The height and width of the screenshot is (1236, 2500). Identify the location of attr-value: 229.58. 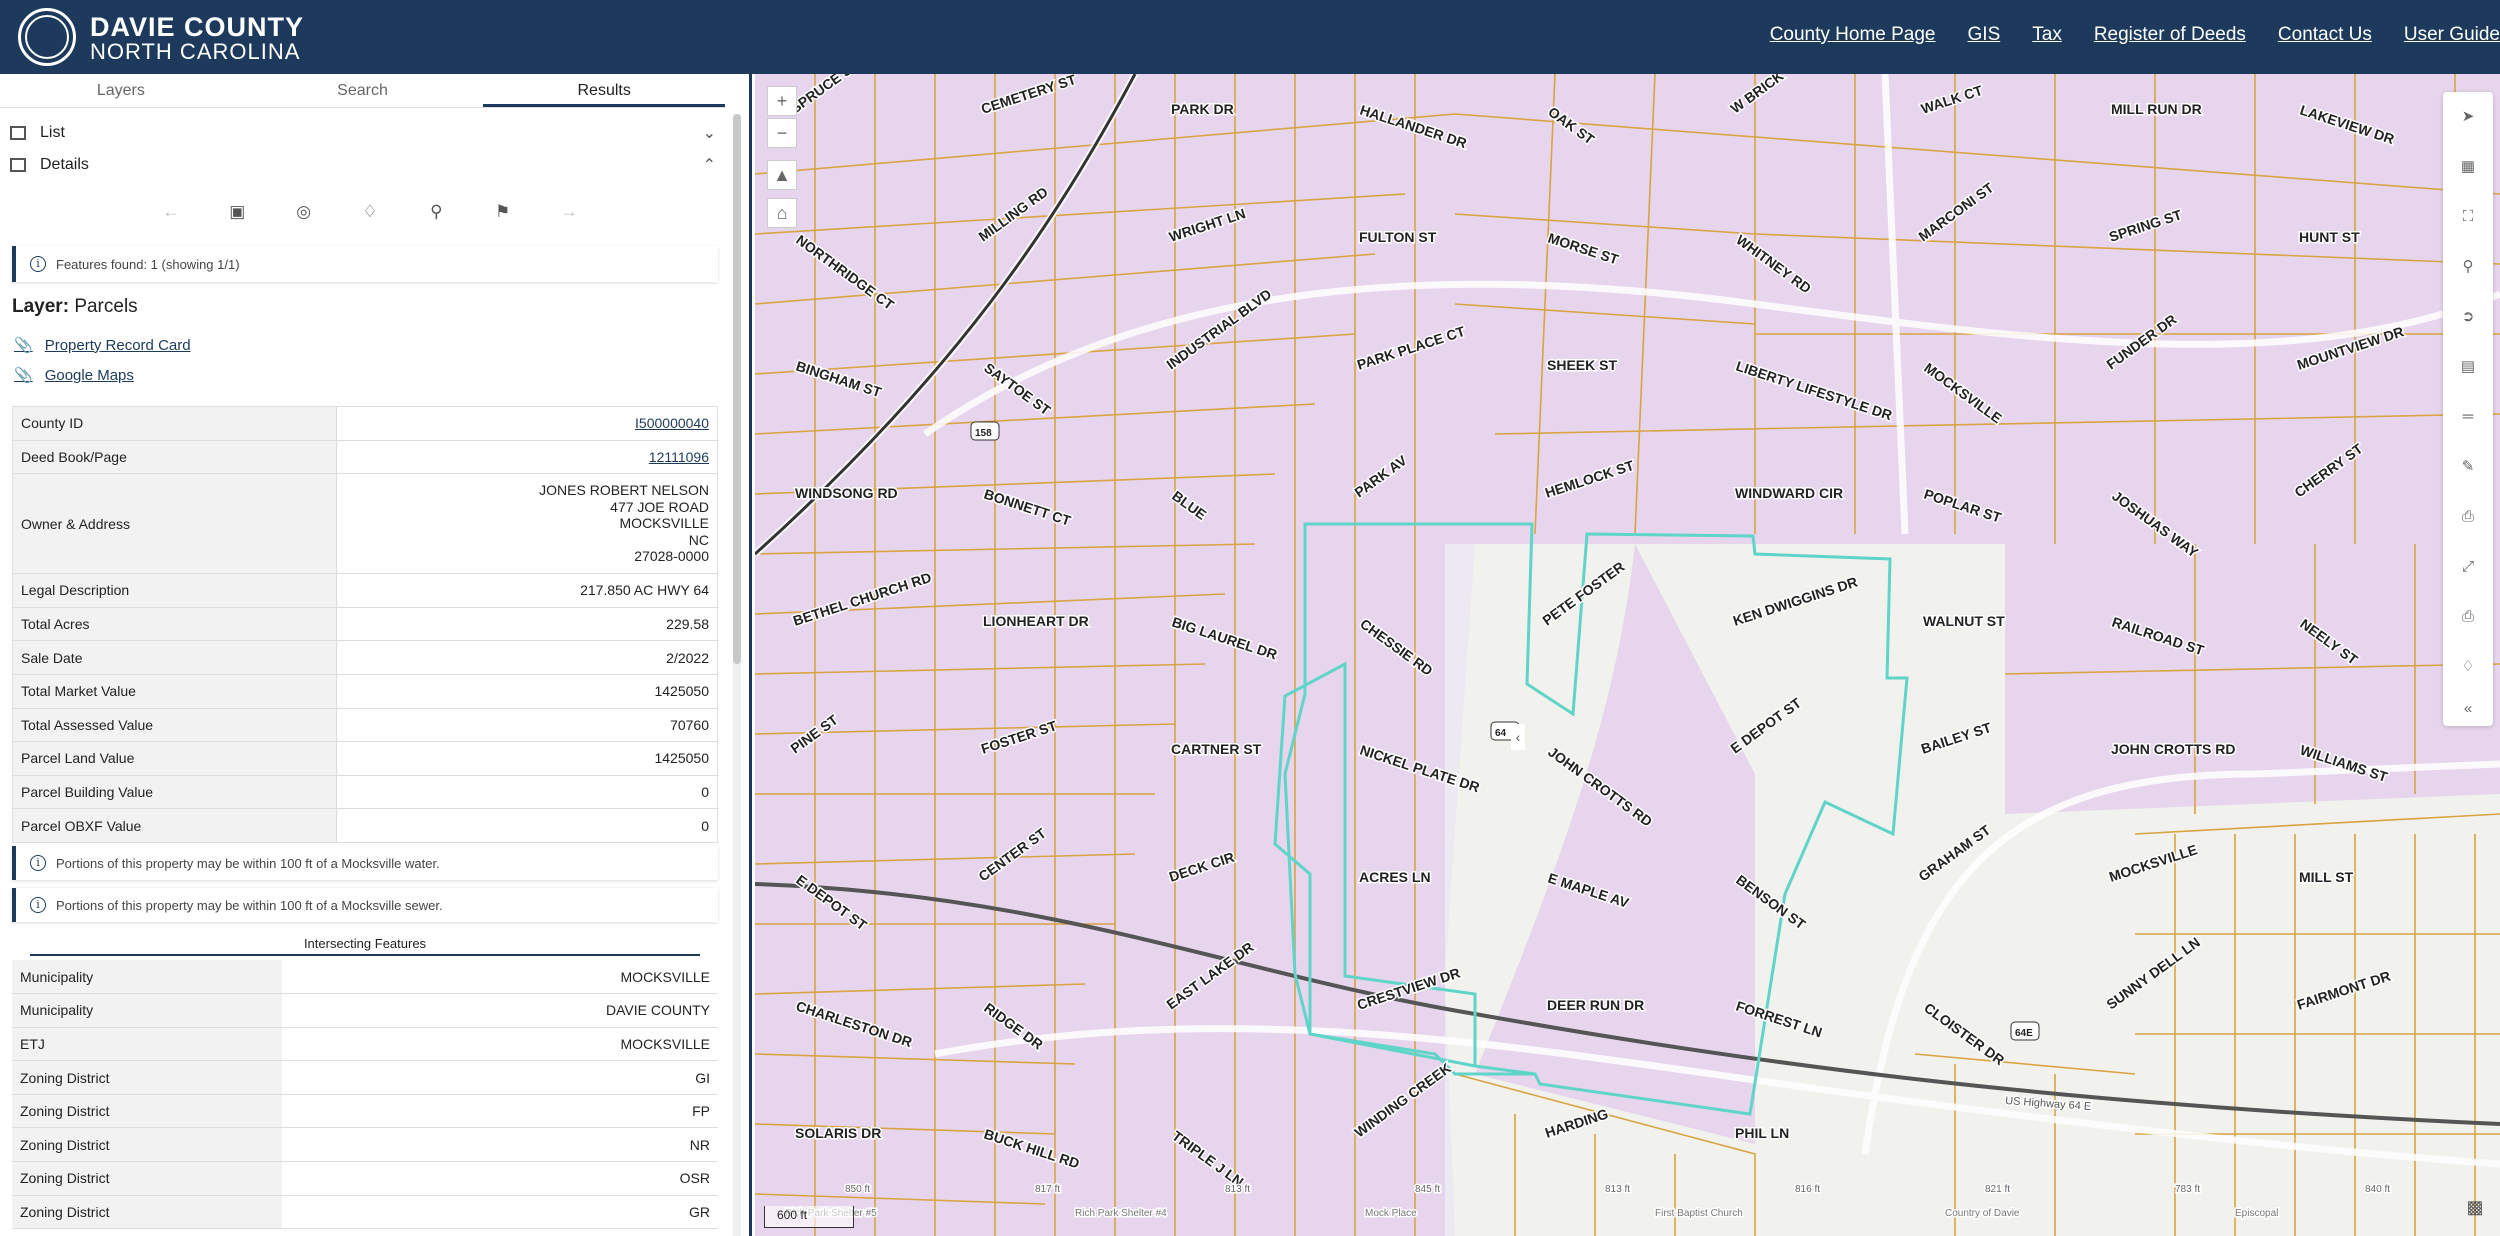
(527, 624).